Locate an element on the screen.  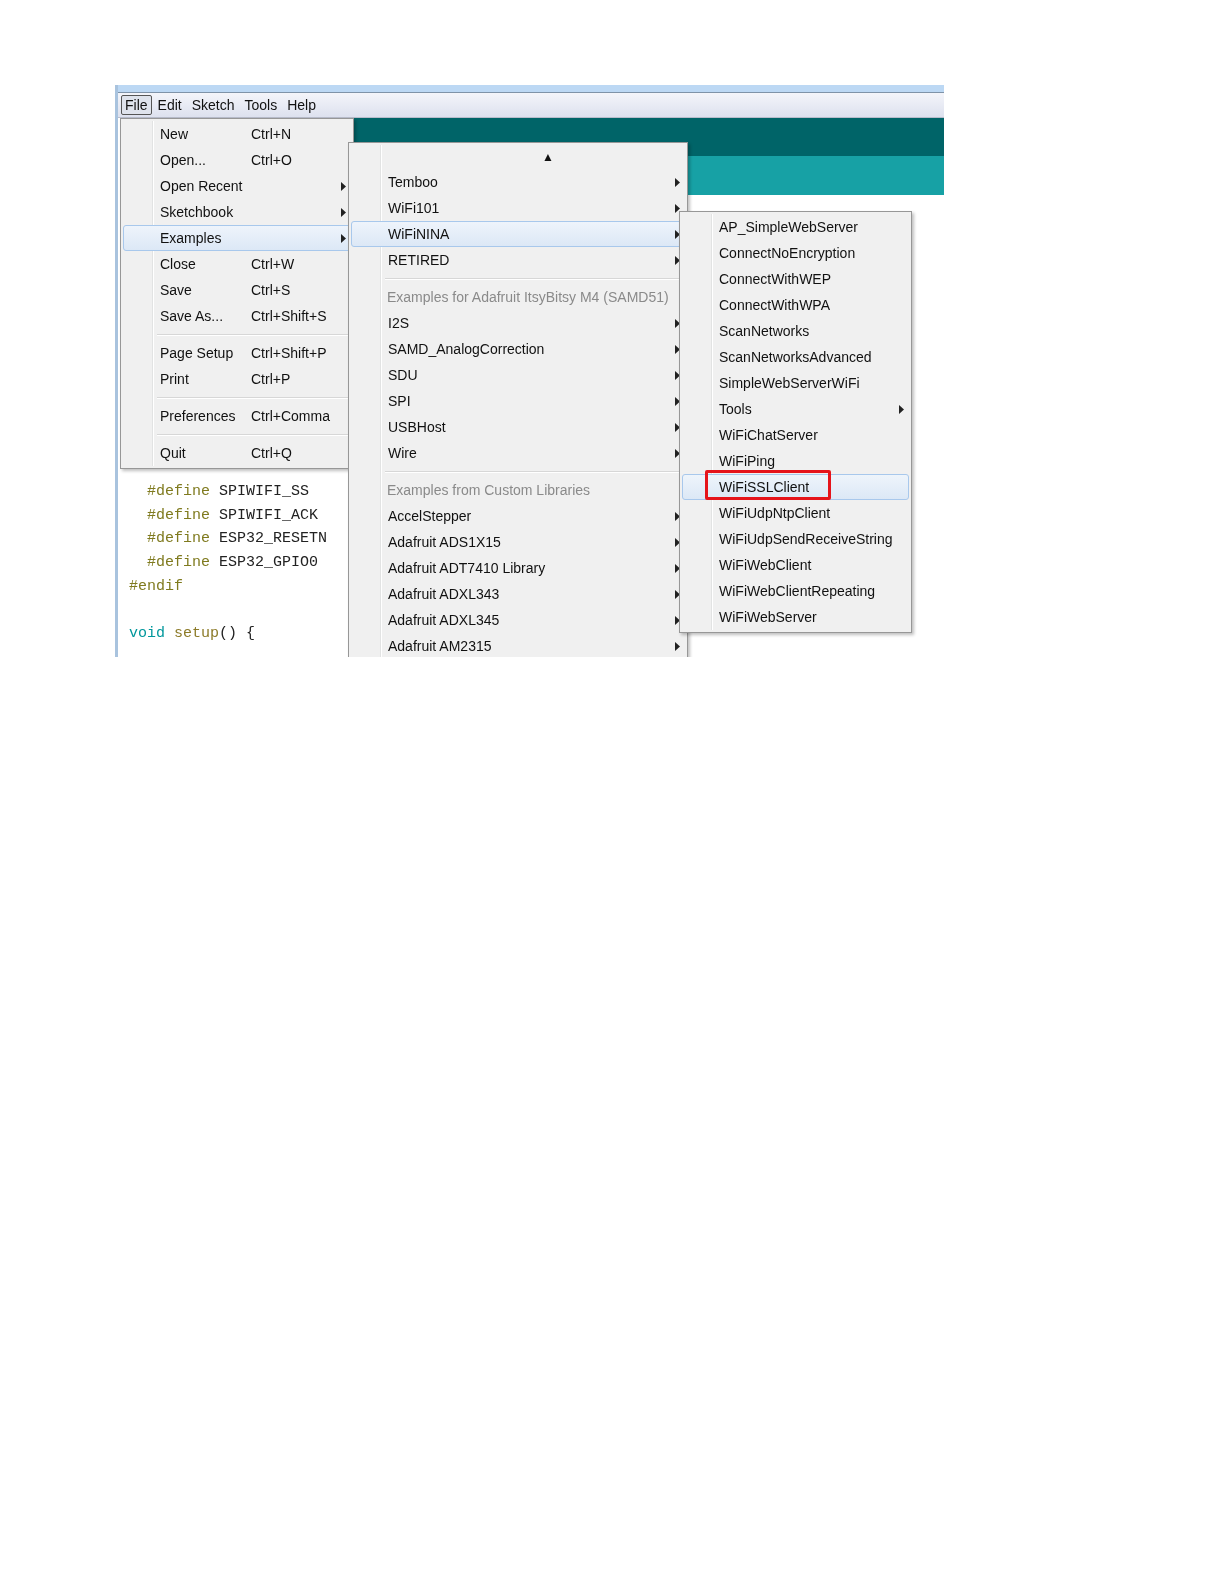
menu-item: Temboo is located at coordinates (518, 182).